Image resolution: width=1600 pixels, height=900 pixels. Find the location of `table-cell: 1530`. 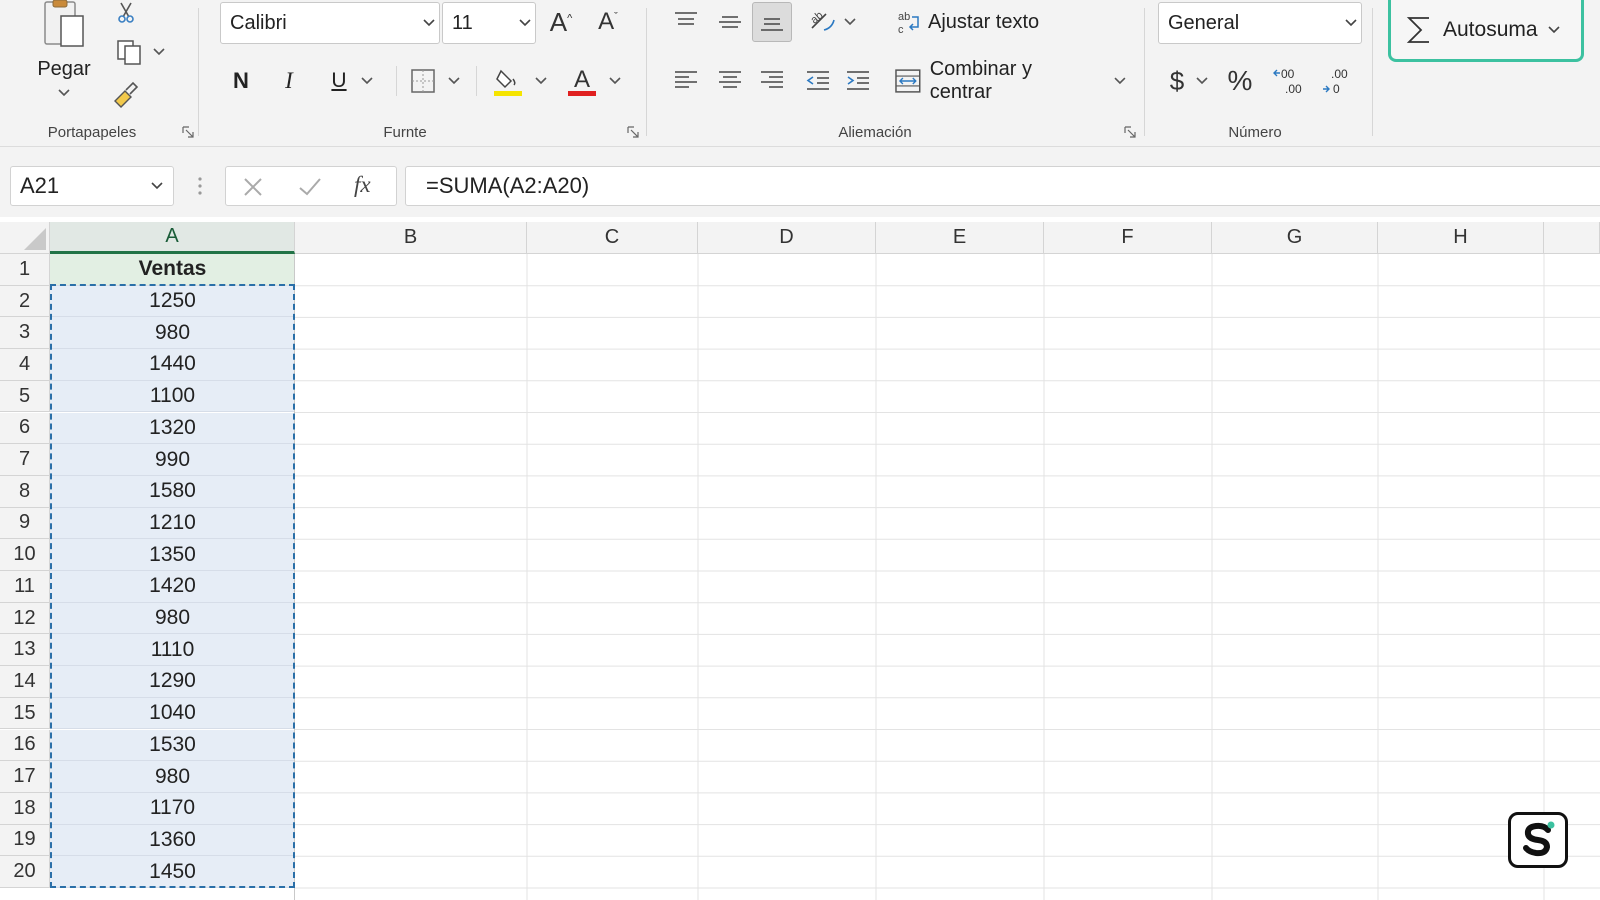

table-cell: 1530 is located at coordinates (172, 745).